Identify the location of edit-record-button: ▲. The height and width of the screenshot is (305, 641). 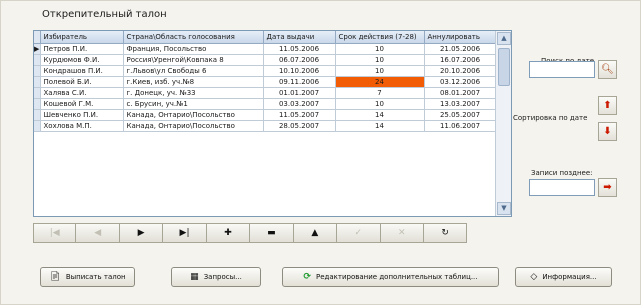
(315, 233).